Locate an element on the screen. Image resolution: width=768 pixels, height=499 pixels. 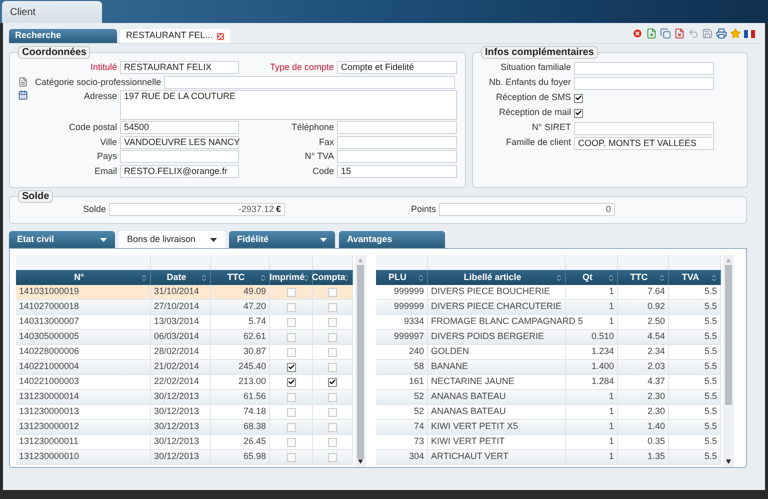
column-header: Date is located at coordinates (181, 277).